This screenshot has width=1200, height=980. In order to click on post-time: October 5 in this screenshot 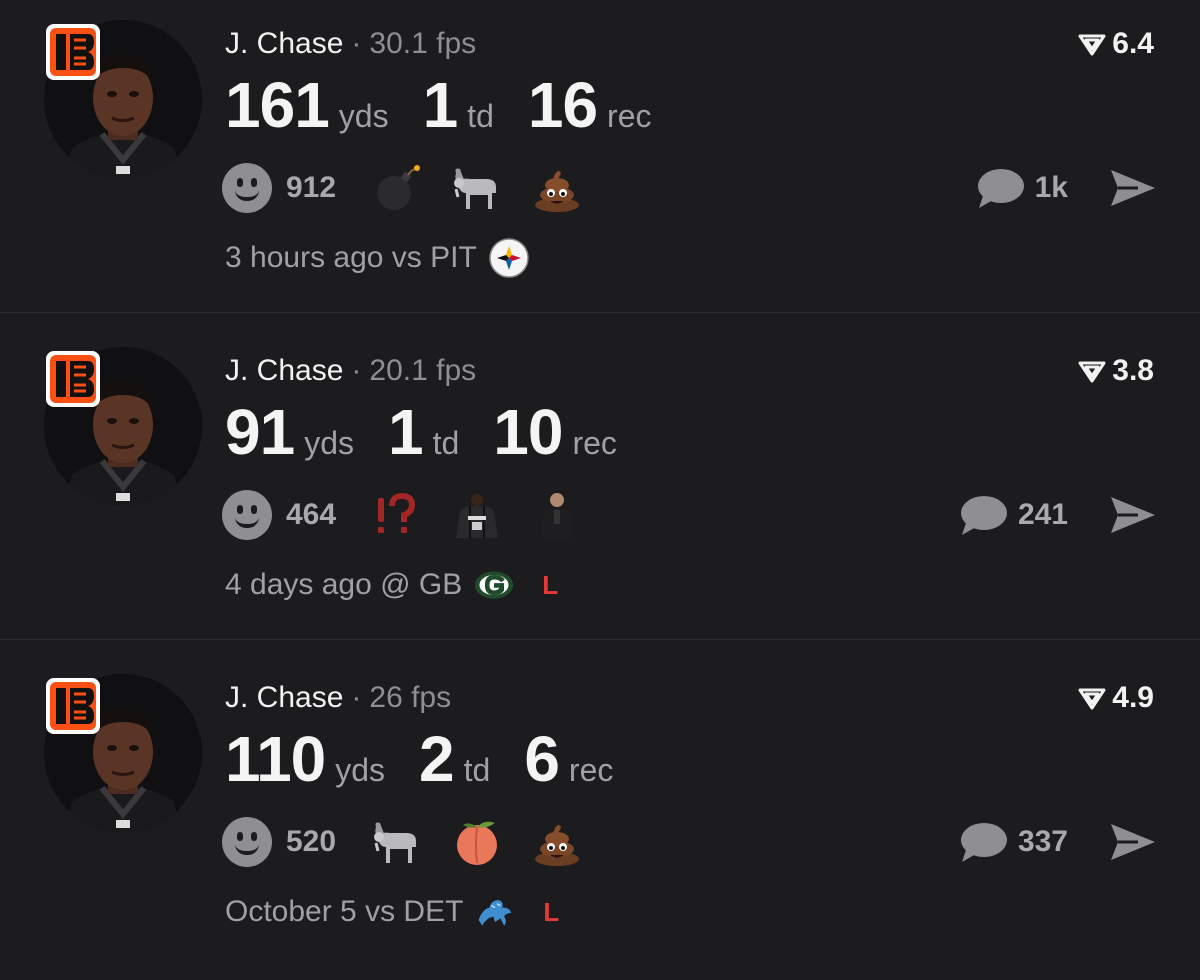, I will do `click(291, 911)`.